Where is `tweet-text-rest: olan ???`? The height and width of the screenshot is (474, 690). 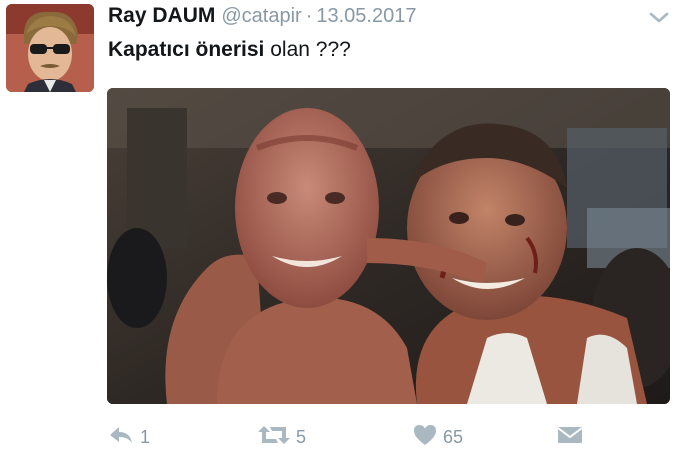 tweet-text-rest: olan ??? is located at coordinates (307, 49).